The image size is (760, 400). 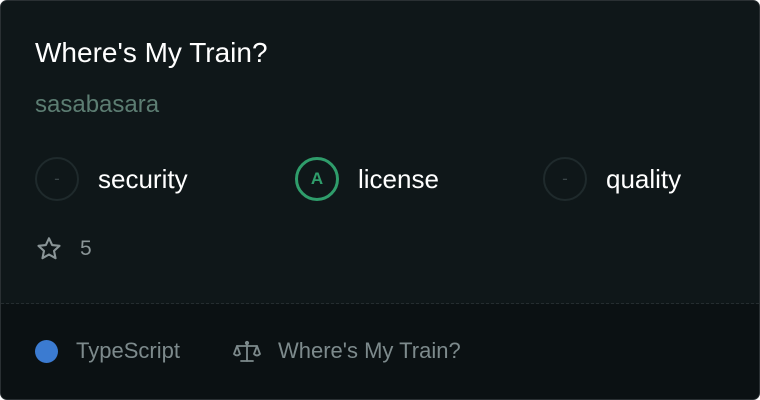 I want to click on license-name: Where's My Train?, so click(x=369, y=350).